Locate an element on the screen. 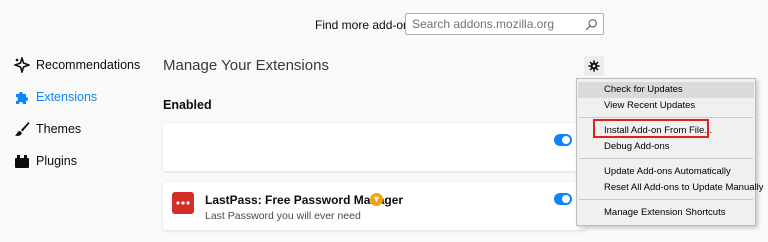 Image resolution: width=768 pixels, height=242 pixels. sidebar-item-extensions: Extensions is located at coordinates (55, 97).